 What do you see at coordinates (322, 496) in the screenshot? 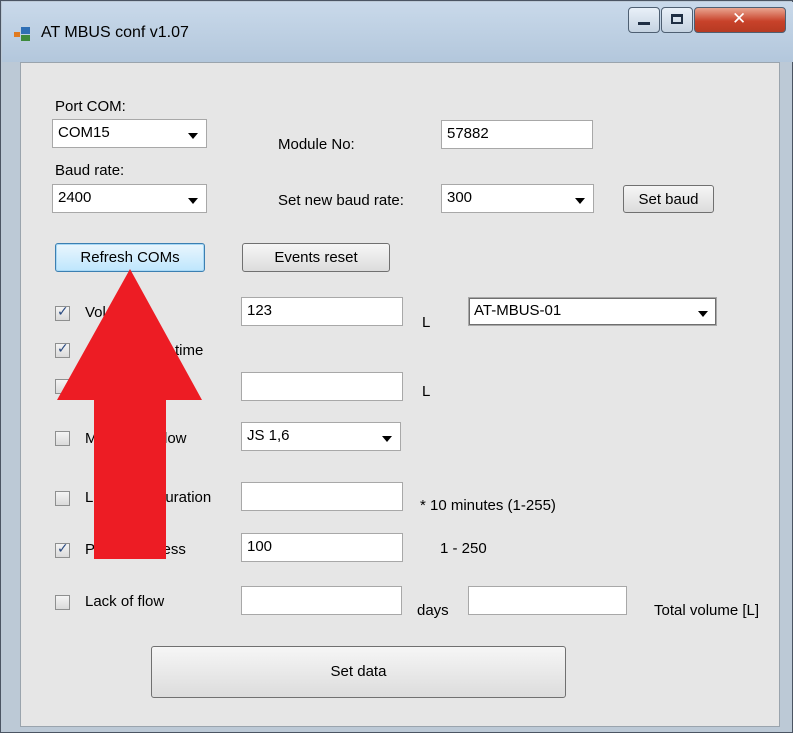
I see `duration-input` at bounding box center [322, 496].